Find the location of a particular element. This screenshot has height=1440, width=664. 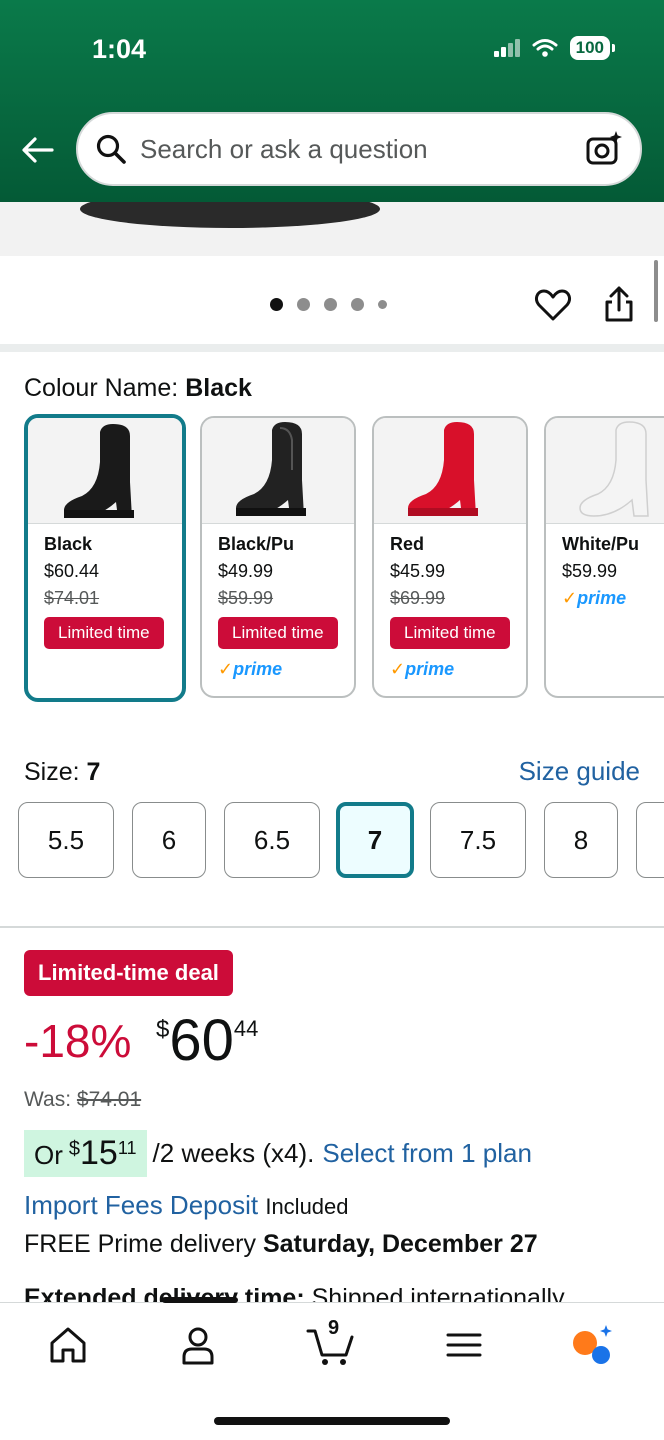

search-icon is located at coordinates (111, 149).